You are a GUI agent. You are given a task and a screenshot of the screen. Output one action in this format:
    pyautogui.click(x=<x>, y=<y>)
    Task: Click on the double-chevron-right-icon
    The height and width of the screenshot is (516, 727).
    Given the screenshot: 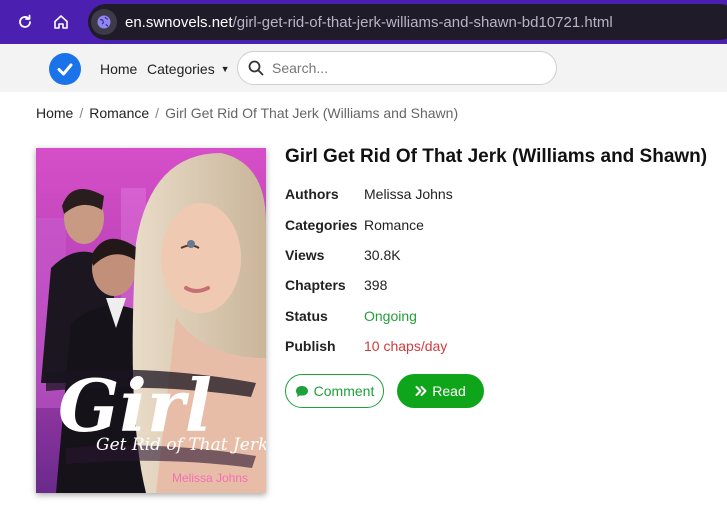 What is the action you would take?
    pyautogui.click(x=421, y=391)
    